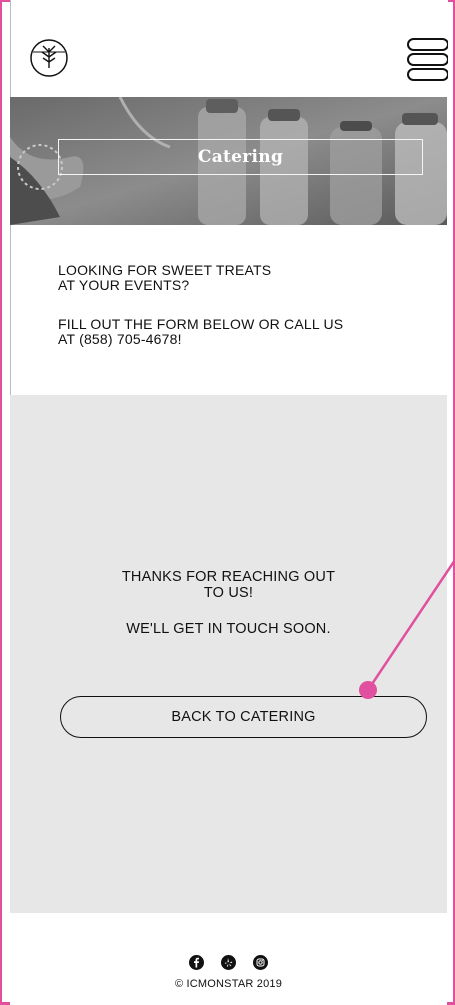  I want to click on intro-line-3: FILL OUT THE FORM BELOW OR CALL US, so click(201, 324).